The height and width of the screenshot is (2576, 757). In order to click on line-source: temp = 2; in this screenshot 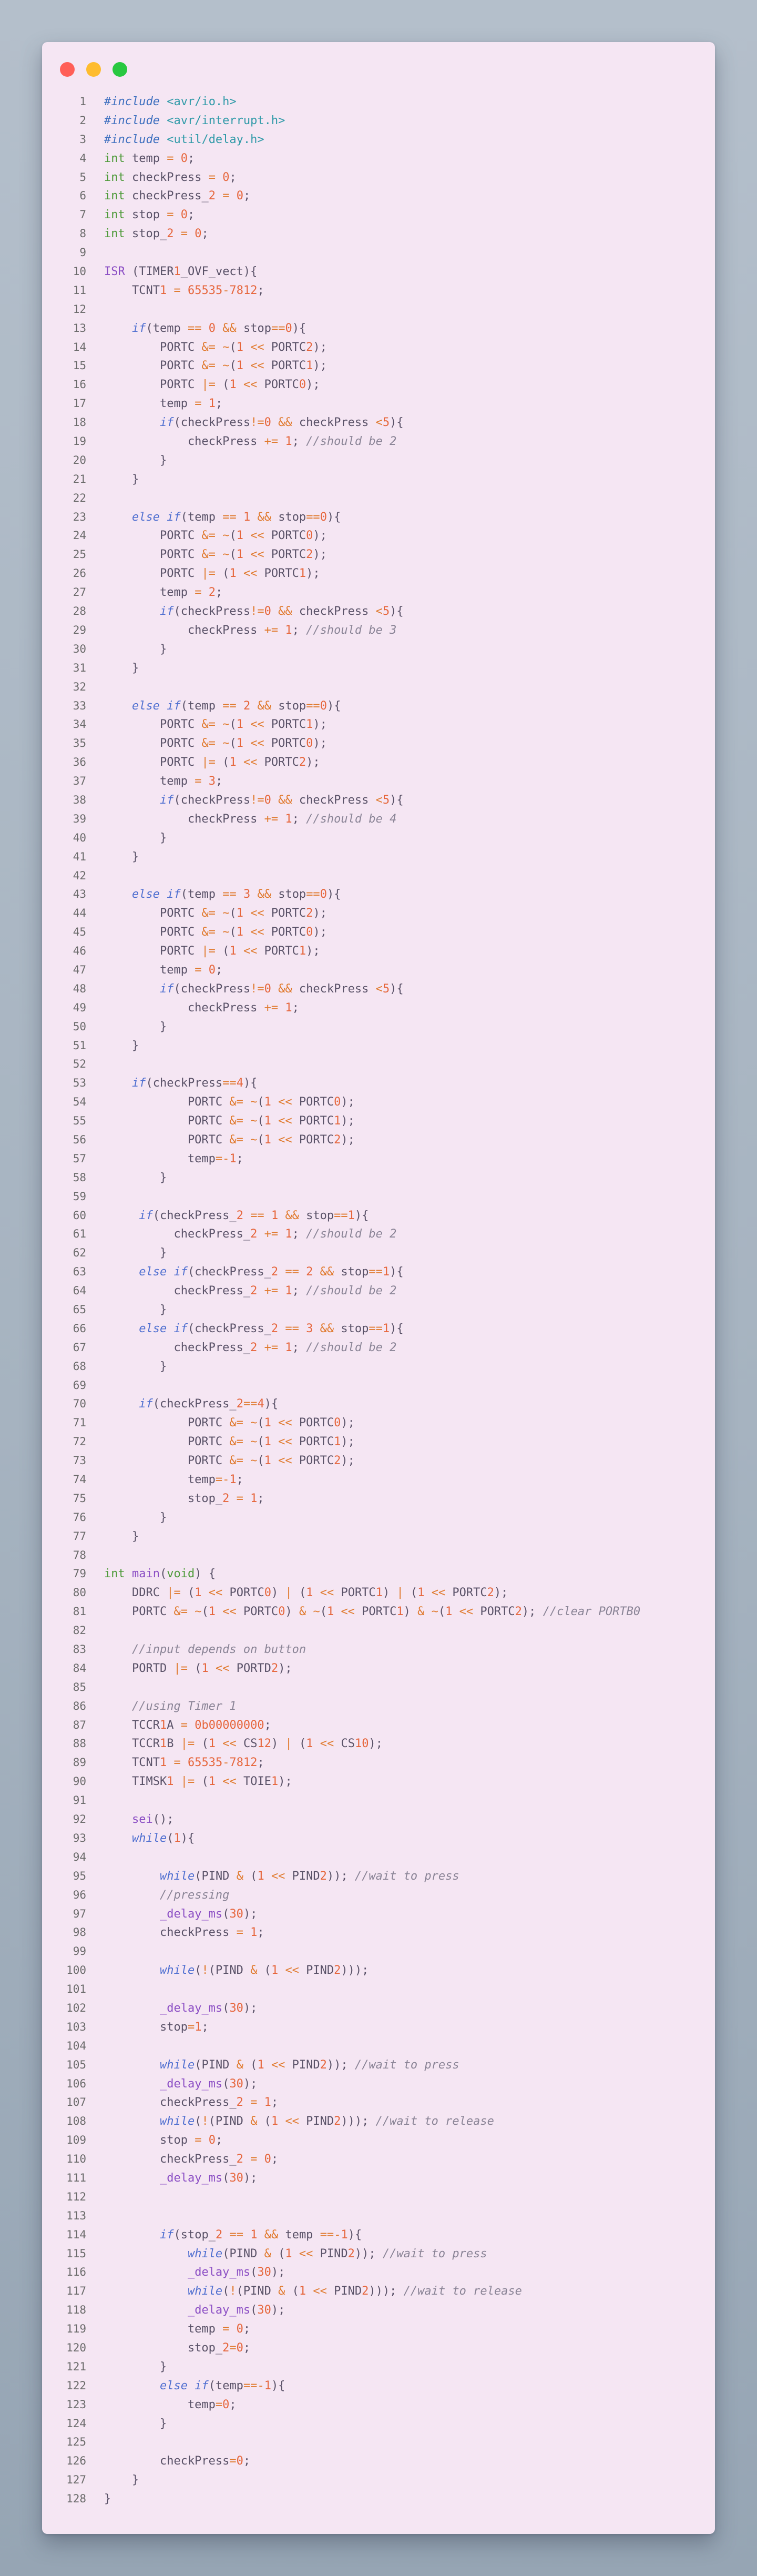, I will do `click(154, 593)`.